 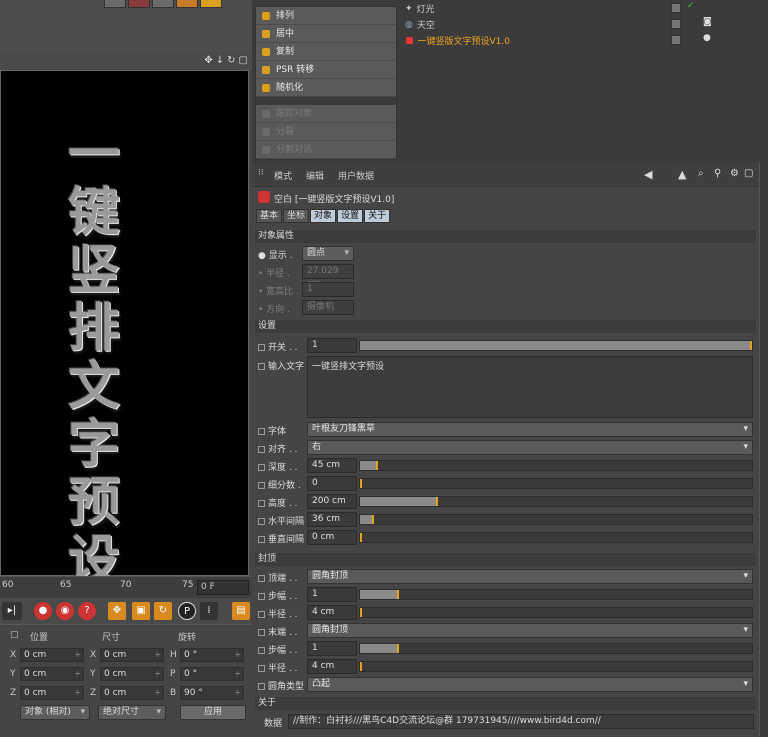 I want to click on menu-mode: 模式, so click(x=283, y=175).